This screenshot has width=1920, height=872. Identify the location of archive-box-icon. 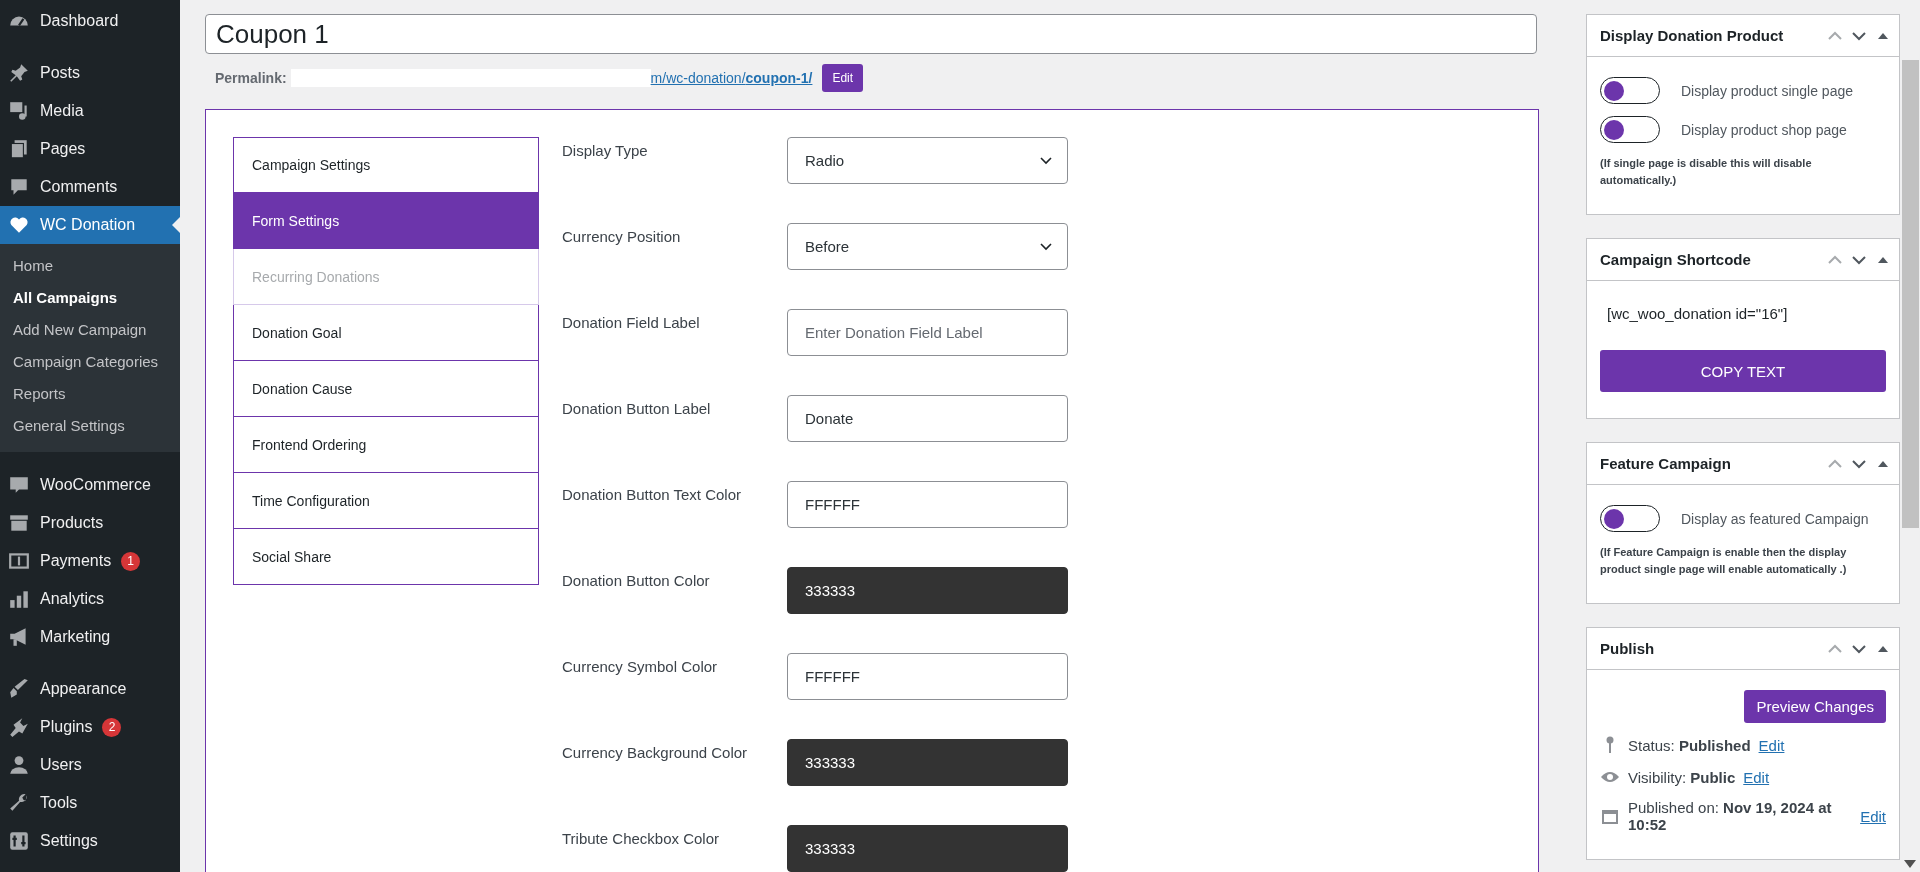
(19, 523).